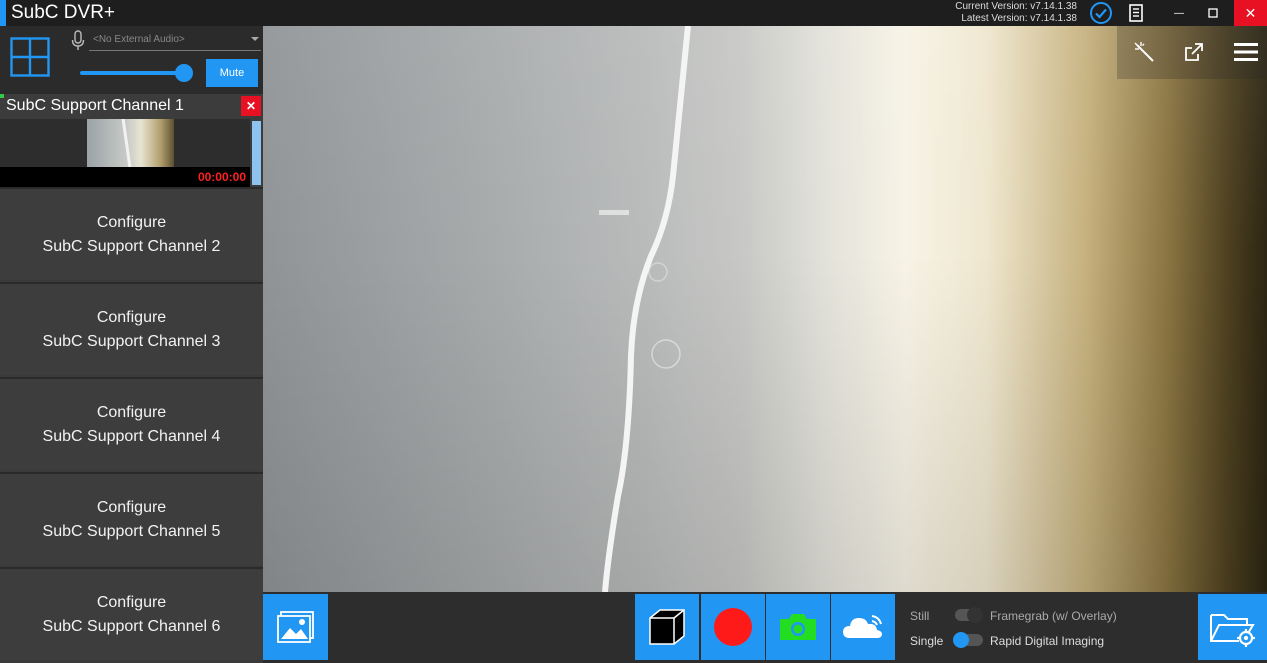 The height and width of the screenshot is (663, 1267). What do you see at coordinates (130, 143) in the screenshot?
I see `channel-1-thumbnail` at bounding box center [130, 143].